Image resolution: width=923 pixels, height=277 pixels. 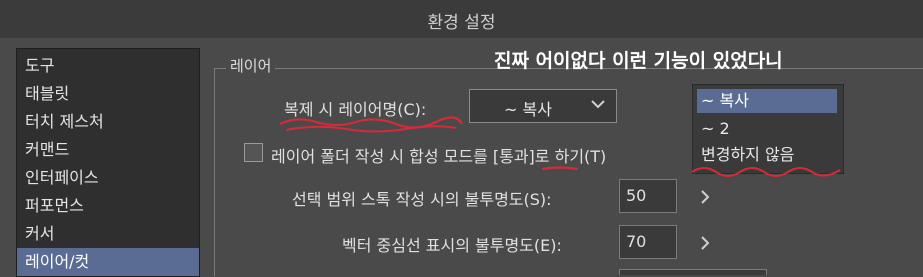 I want to click on copy-name-select: ~ 복사, so click(x=543, y=106).